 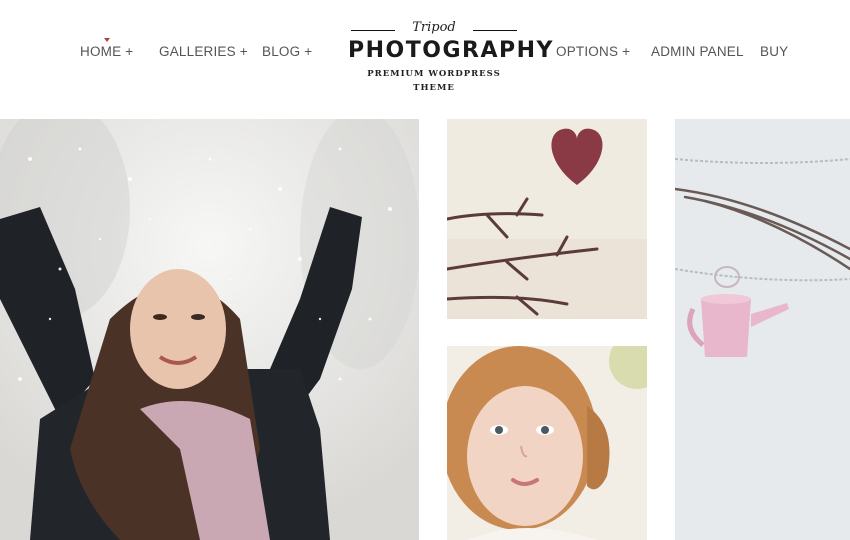 I want to click on nav-buy: BUY, so click(x=774, y=51).